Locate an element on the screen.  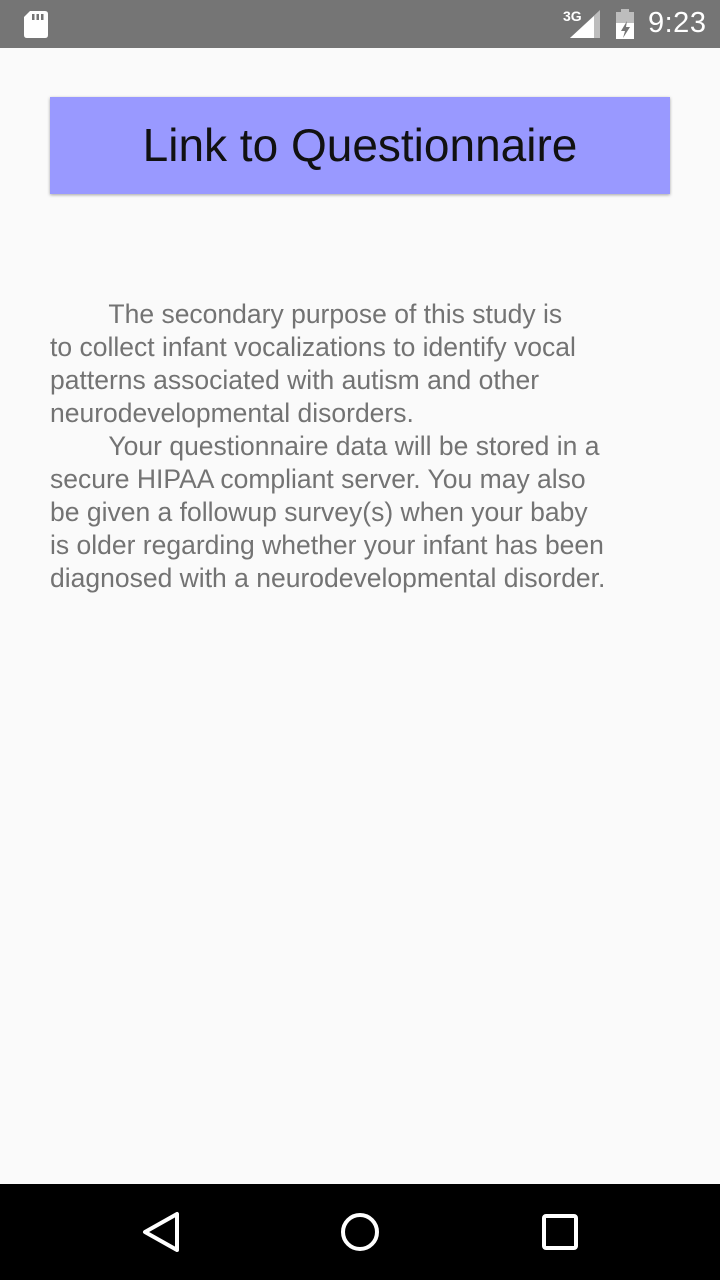
home-icon is located at coordinates (360, 1232).